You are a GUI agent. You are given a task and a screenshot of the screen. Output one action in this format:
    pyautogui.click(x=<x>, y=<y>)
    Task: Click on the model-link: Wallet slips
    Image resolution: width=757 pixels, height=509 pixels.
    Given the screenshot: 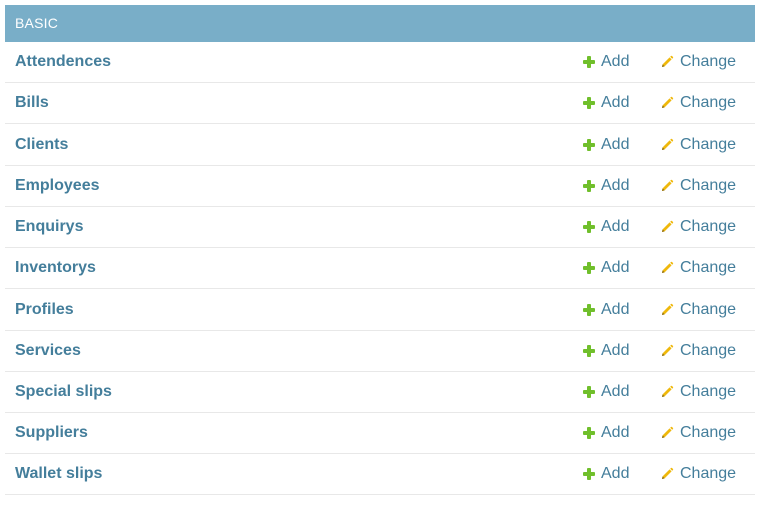 What is the action you would take?
    pyautogui.click(x=58, y=474)
    